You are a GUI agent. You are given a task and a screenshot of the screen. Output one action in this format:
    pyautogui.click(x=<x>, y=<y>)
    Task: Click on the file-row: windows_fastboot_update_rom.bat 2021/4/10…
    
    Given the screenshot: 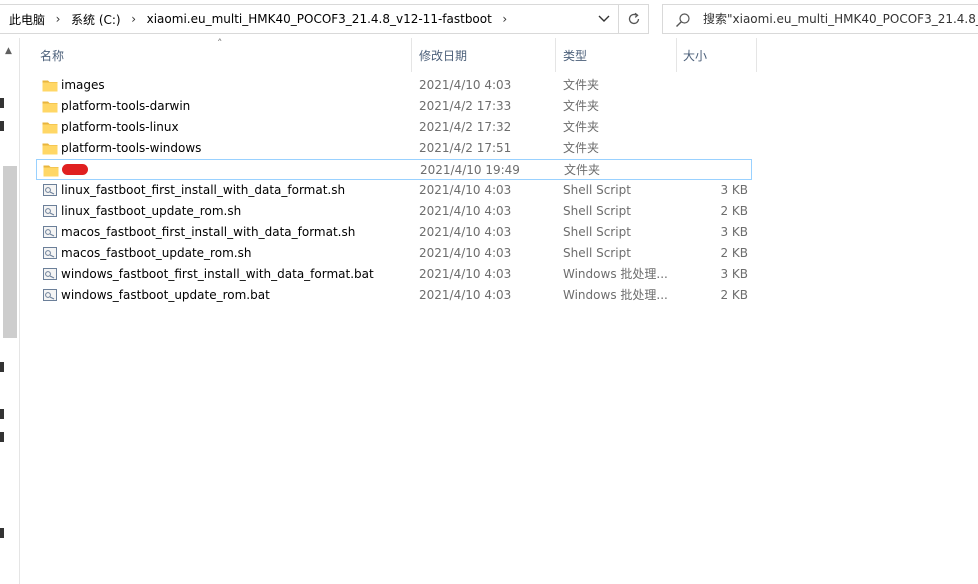 What is the action you would take?
    pyautogui.click(x=394, y=295)
    